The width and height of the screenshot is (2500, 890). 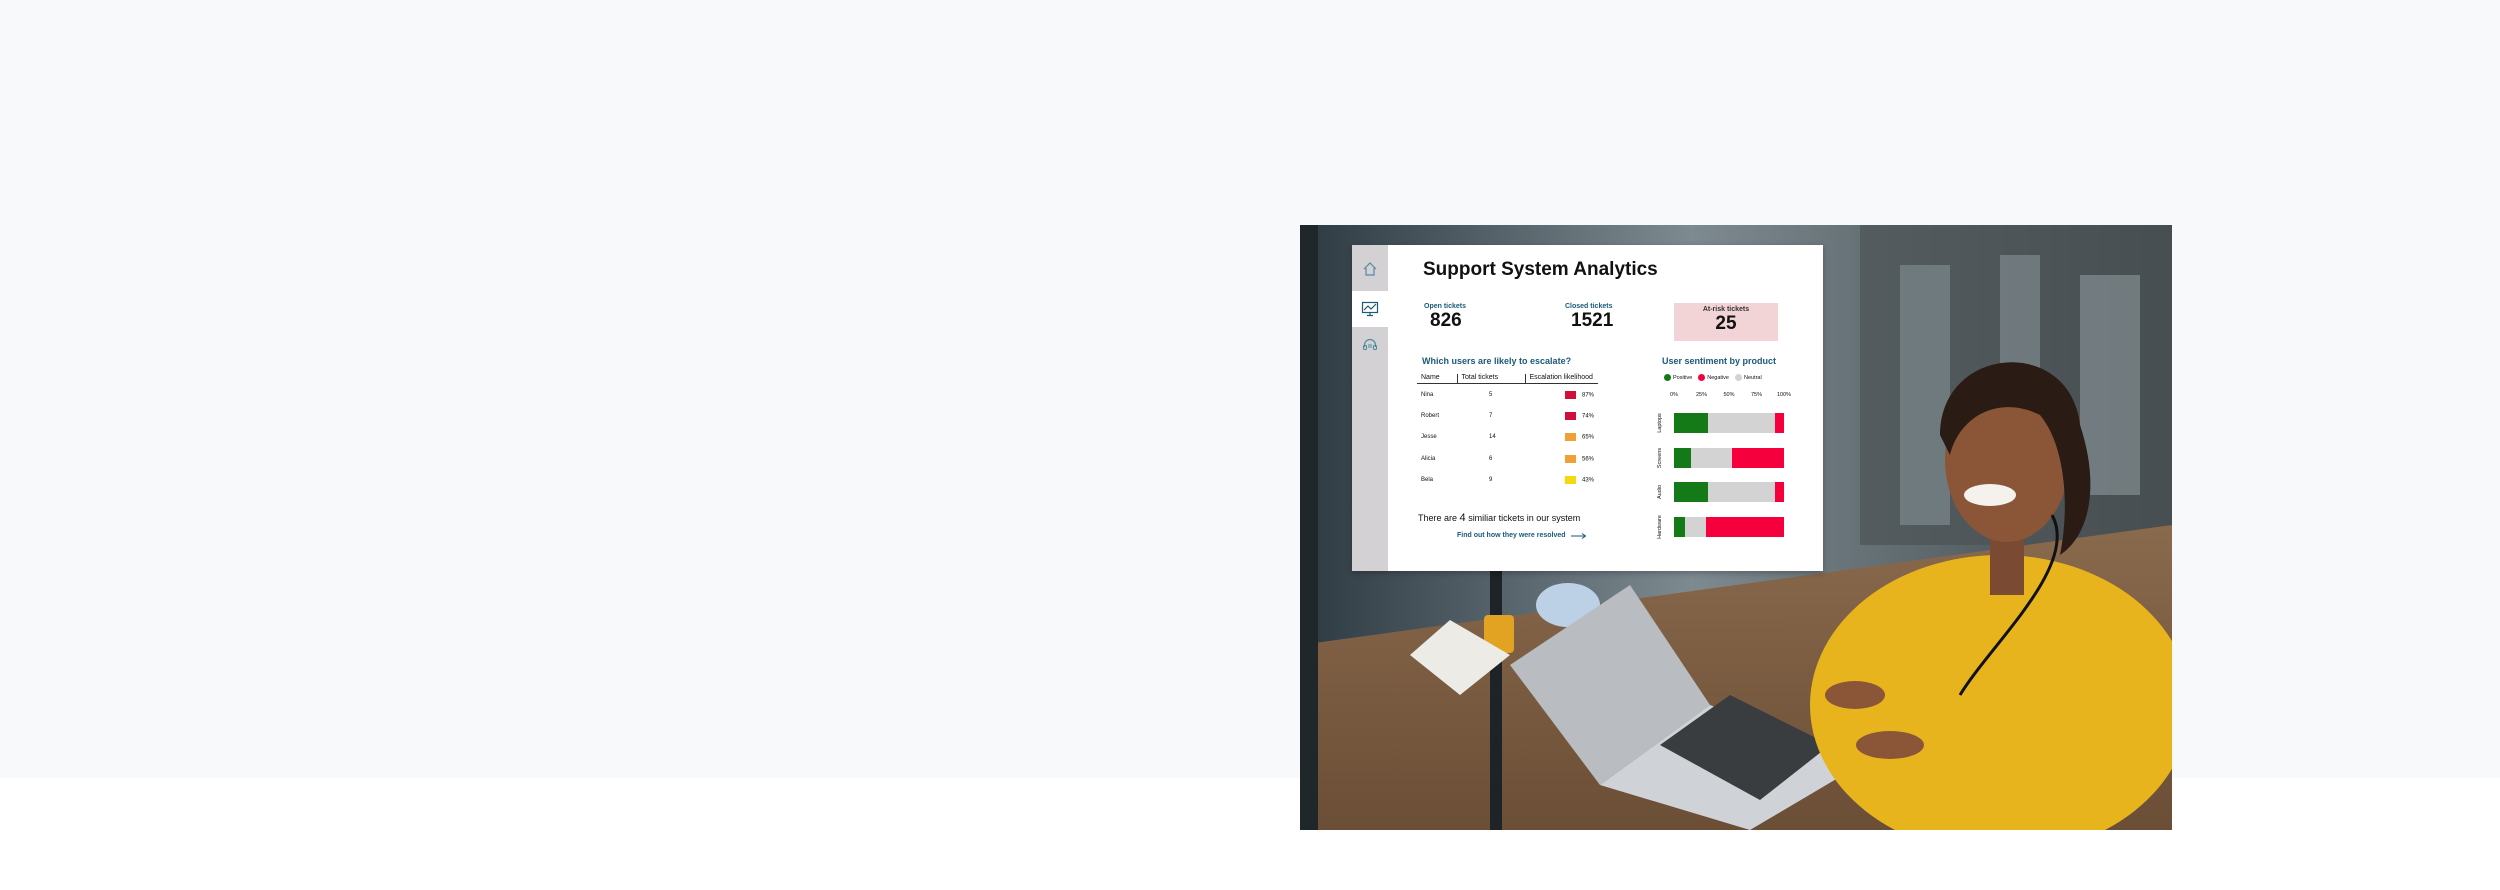 I want to click on likelihood-cell: 65%, so click(x=1561, y=438).